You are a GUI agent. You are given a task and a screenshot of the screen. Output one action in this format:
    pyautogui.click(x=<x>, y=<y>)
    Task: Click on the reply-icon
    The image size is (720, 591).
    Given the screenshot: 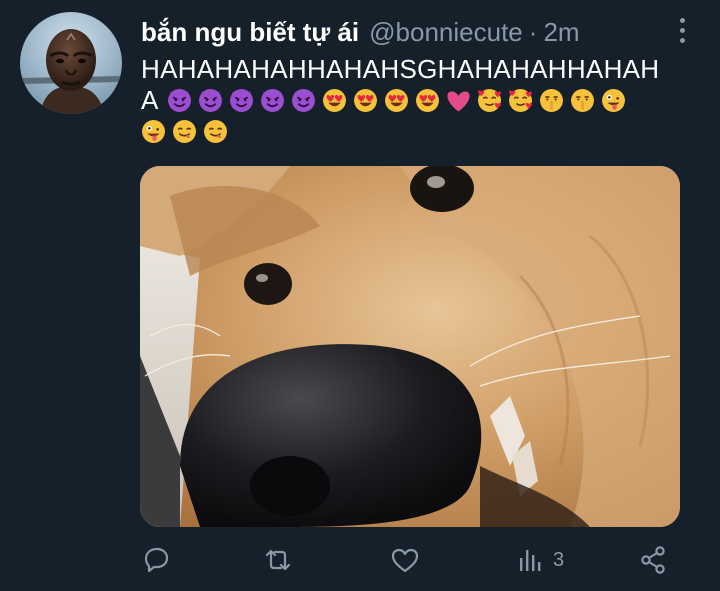 What is the action you would take?
    pyautogui.click(x=156, y=560)
    